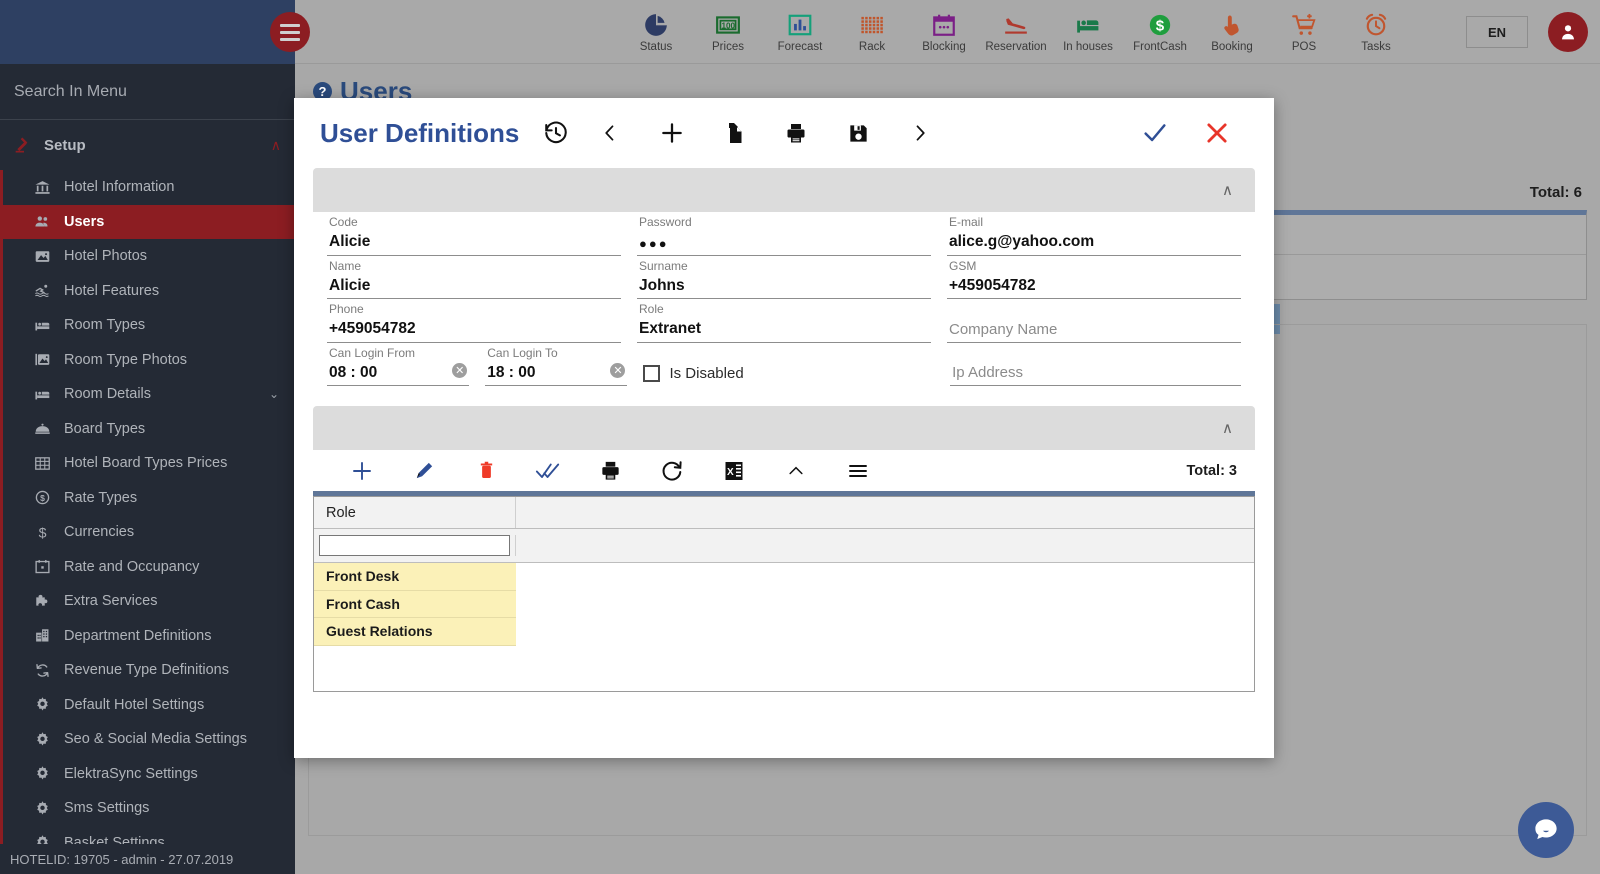 The height and width of the screenshot is (874, 1600). Describe the element at coordinates (1211, 470) in the screenshot. I see `grid-total-count: Total: 3` at that location.